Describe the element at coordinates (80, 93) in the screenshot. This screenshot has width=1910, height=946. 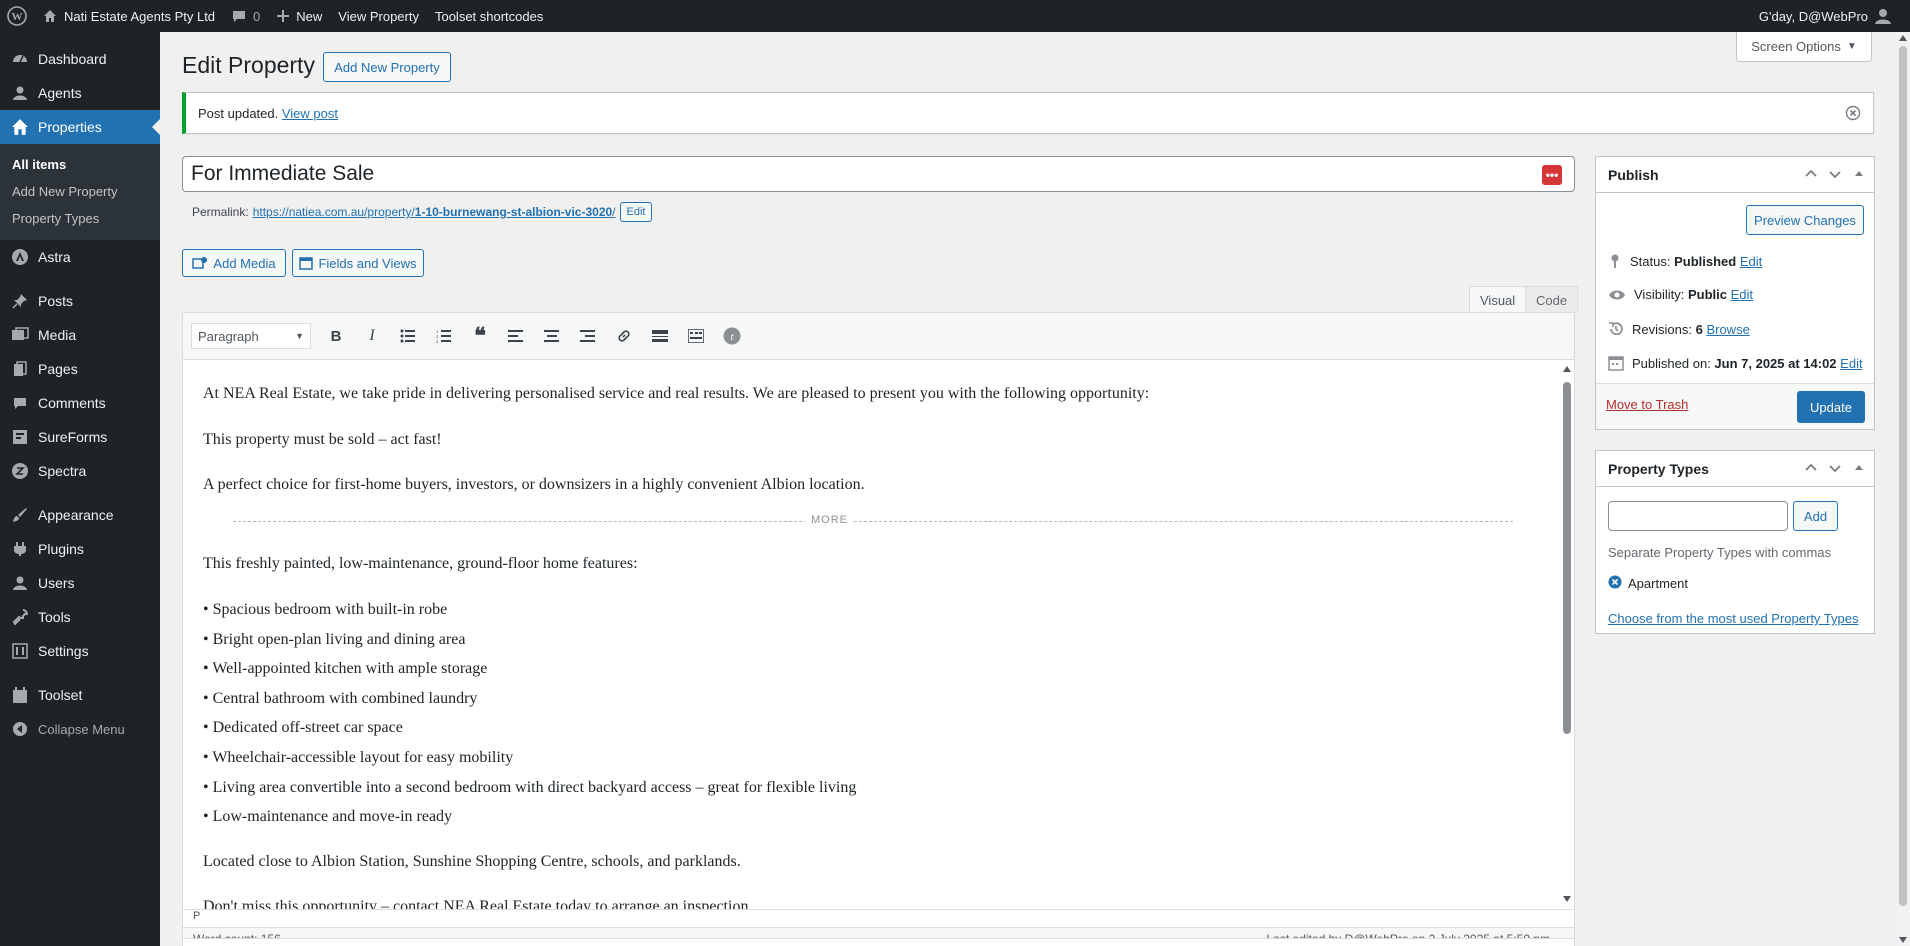
I see `sidebar-item-agents: Agents` at that location.